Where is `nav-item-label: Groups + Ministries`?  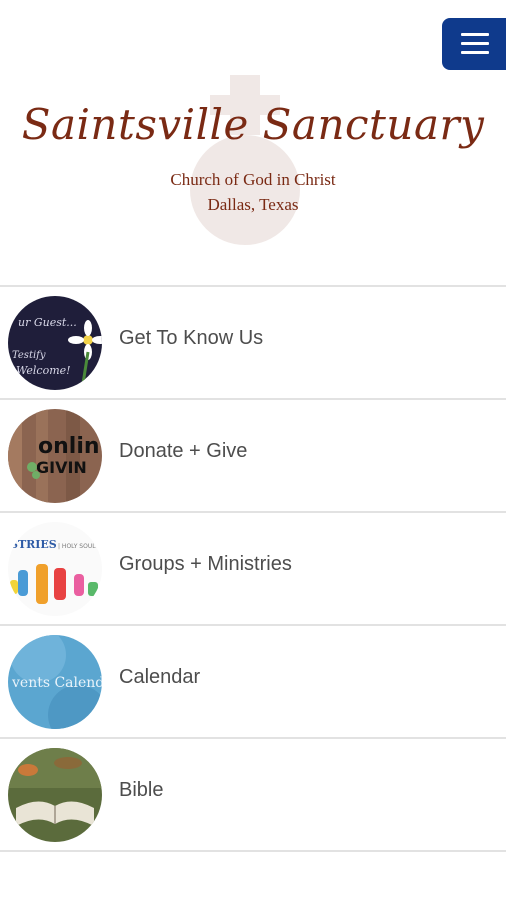 nav-item-label: Groups + Ministries is located at coordinates (205, 564).